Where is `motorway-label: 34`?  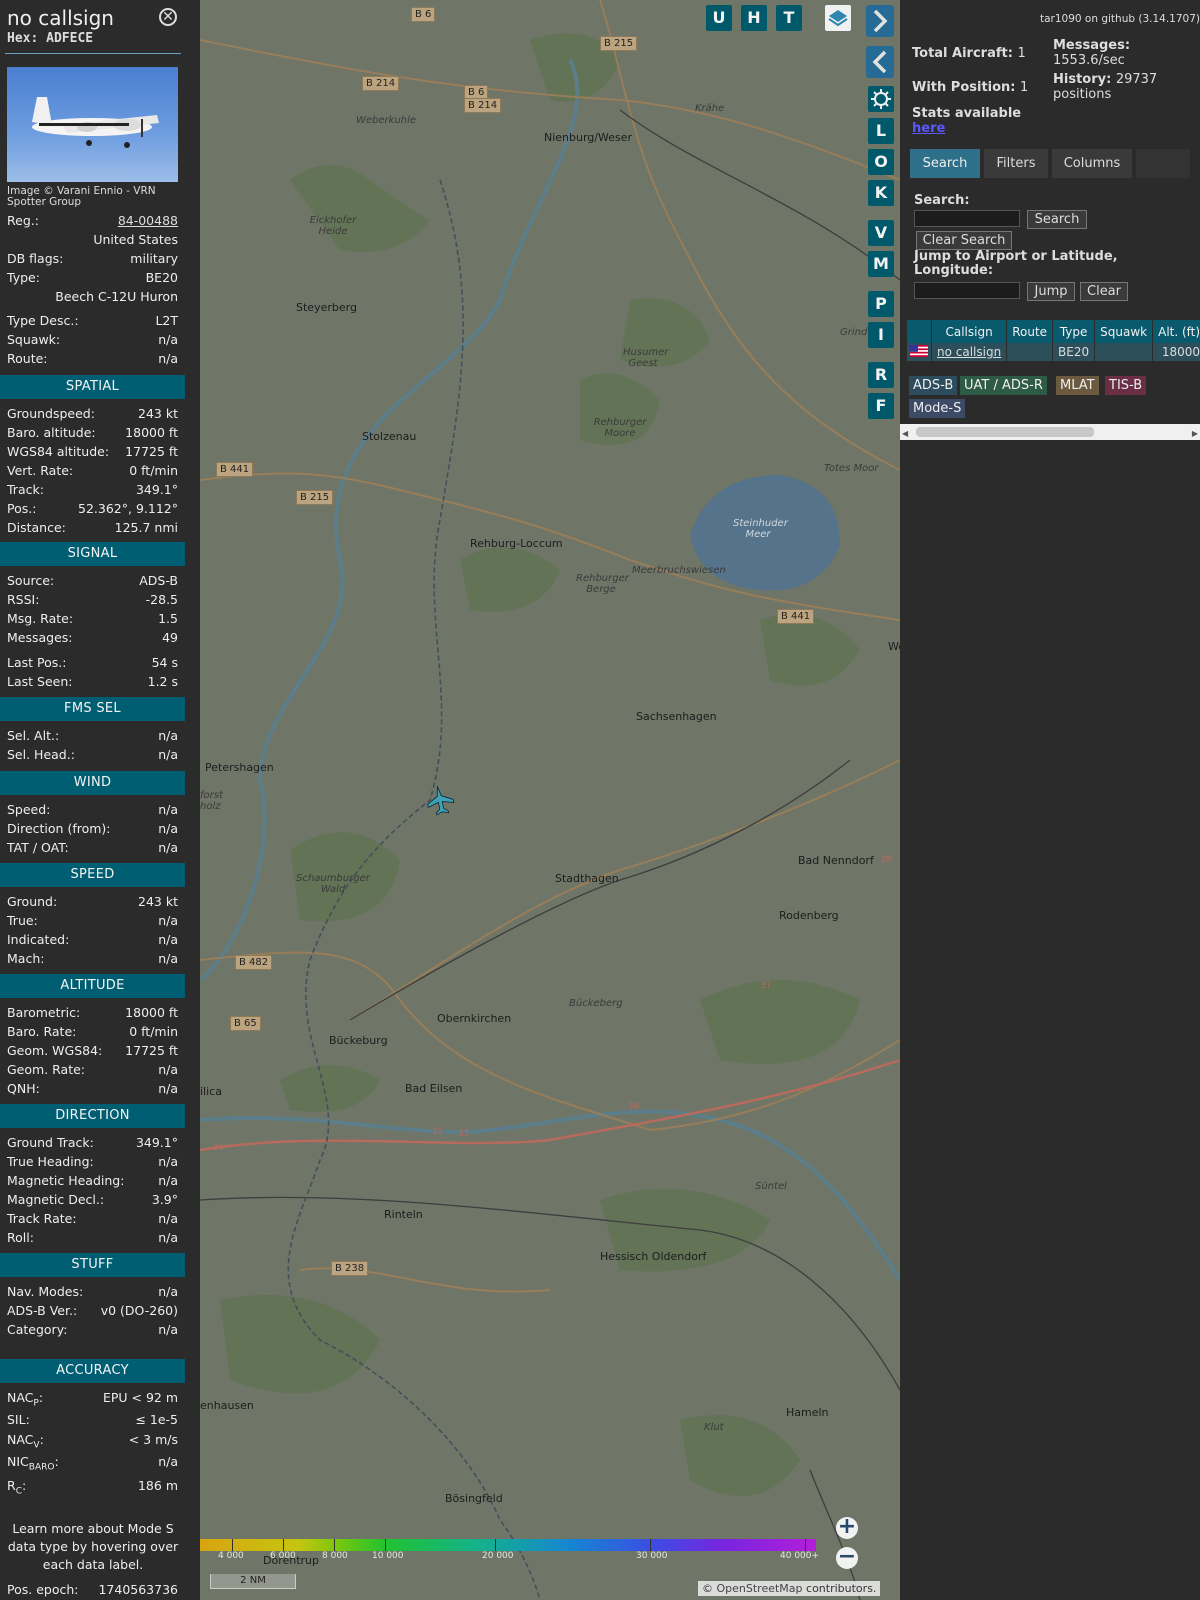
motorway-label: 34 is located at coordinates (218, 1148).